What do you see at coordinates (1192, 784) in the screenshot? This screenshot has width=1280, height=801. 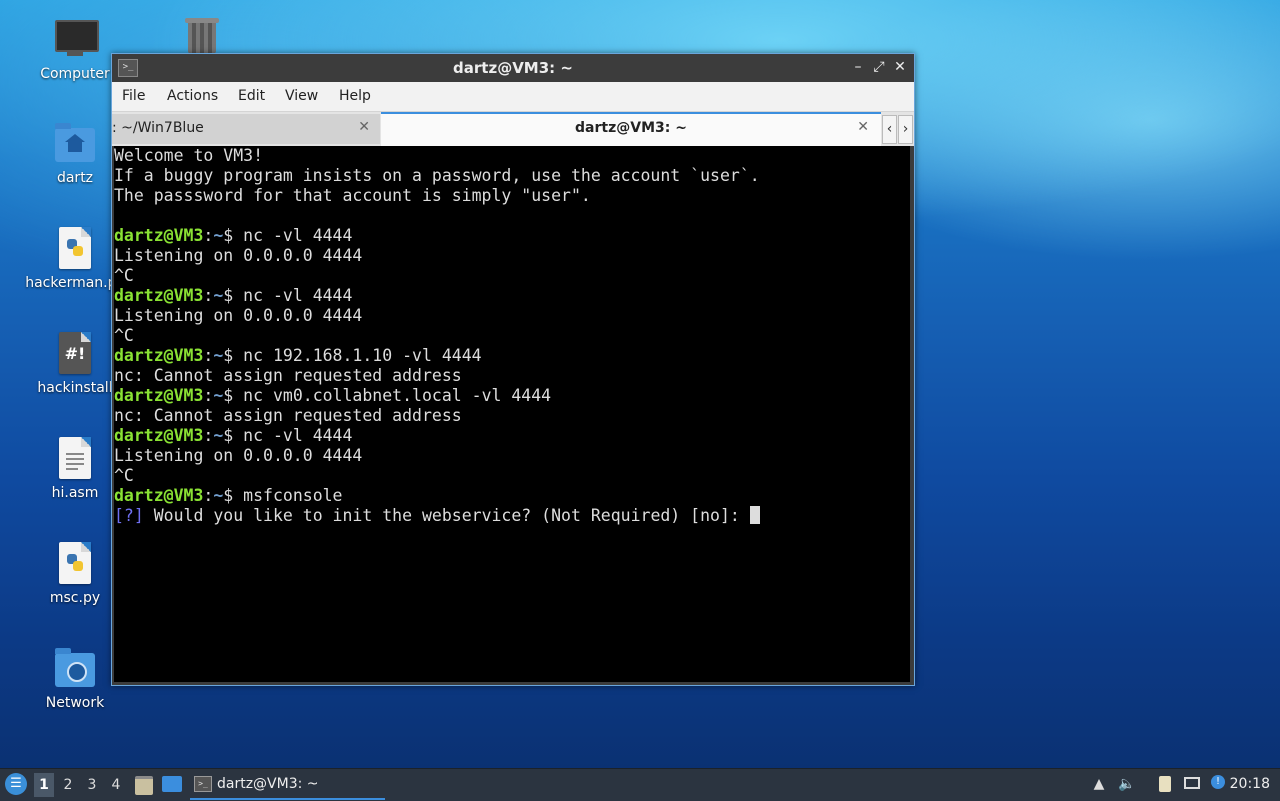 I see `network-icon` at bounding box center [1192, 784].